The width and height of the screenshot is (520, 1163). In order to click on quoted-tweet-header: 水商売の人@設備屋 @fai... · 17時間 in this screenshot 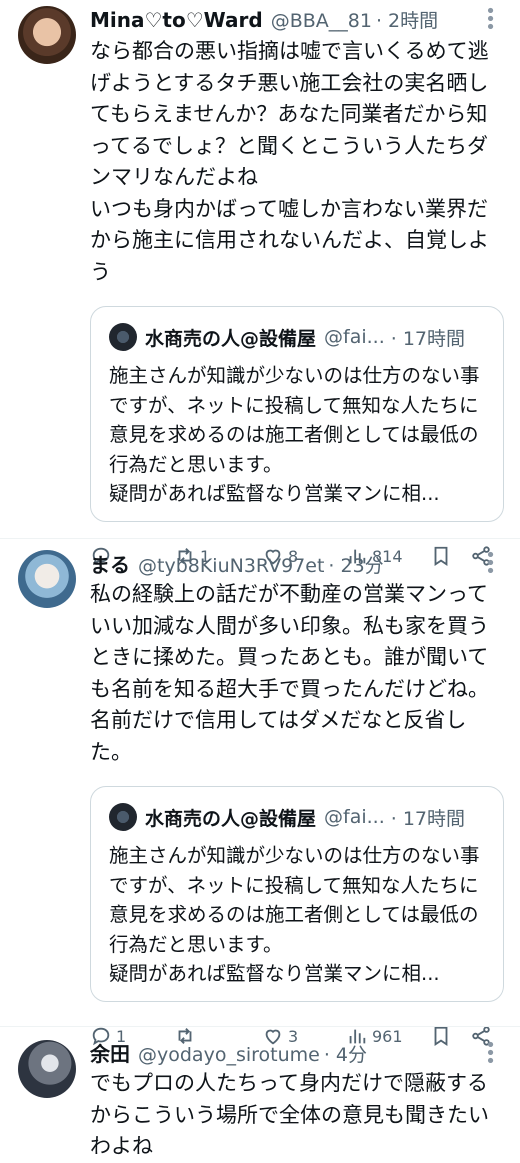, I will do `click(298, 817)`.